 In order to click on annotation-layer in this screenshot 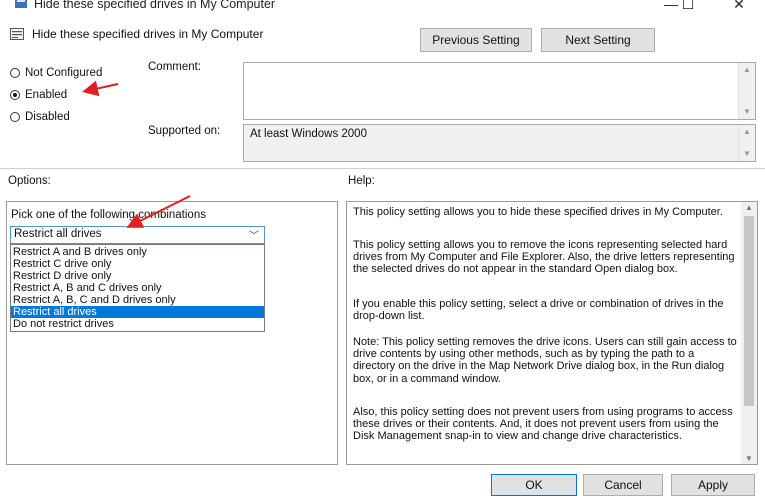, I will do `click(136, 154)`.